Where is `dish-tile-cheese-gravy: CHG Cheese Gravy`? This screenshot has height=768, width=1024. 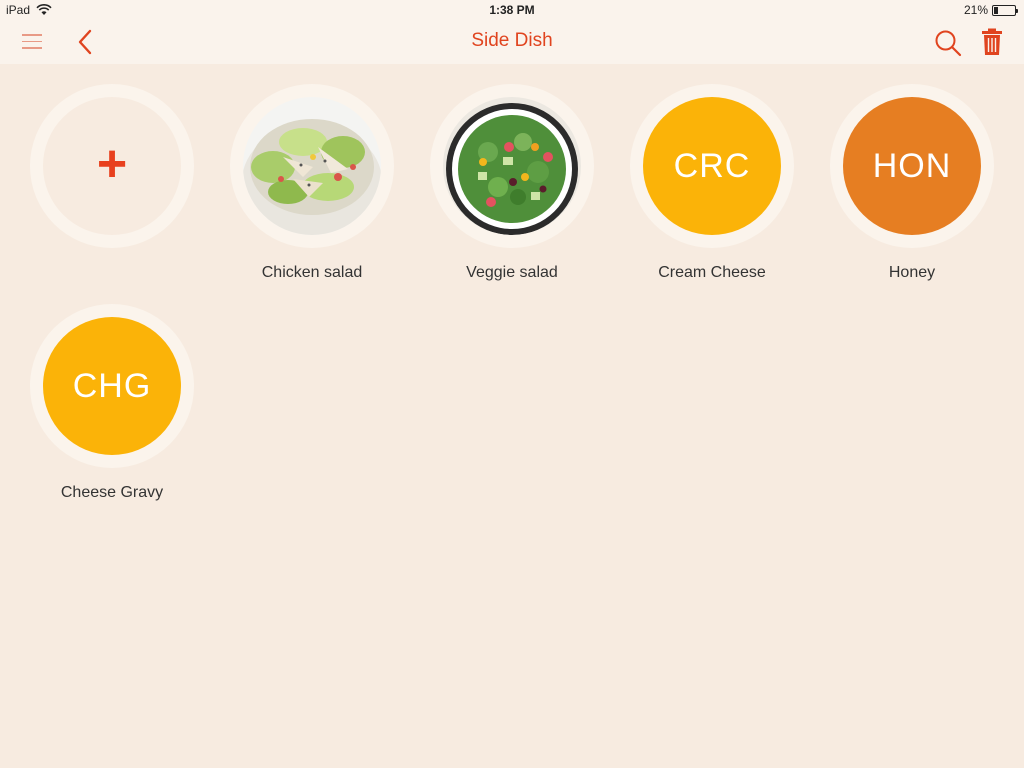 dish-tile-cheese-gravy: CHG Cheese Gravy is located at coordinates (100, 392).